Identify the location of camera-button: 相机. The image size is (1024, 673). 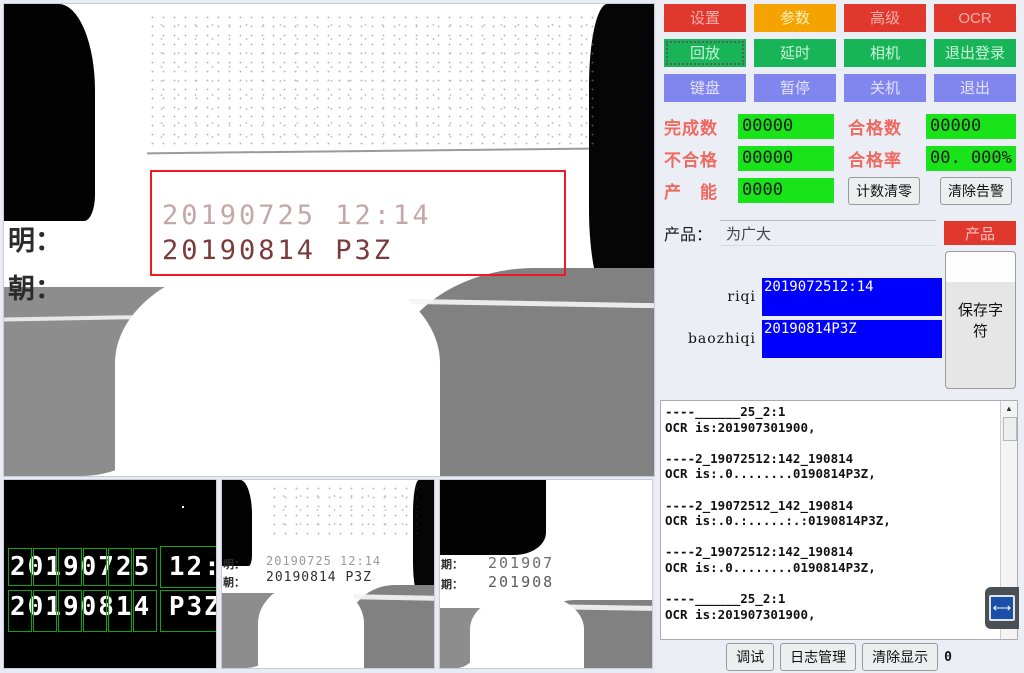
(885, 53).